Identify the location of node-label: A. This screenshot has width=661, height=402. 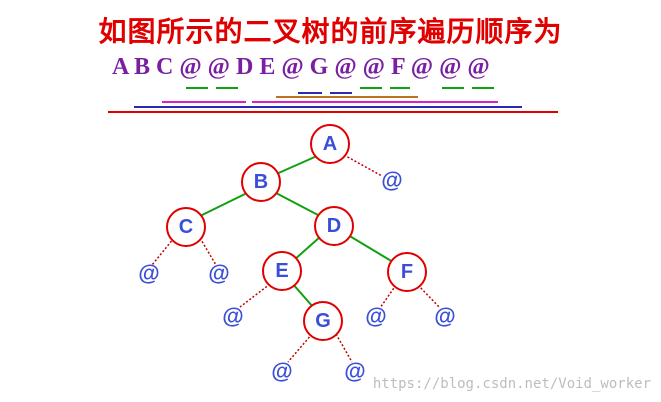
(330, 144).